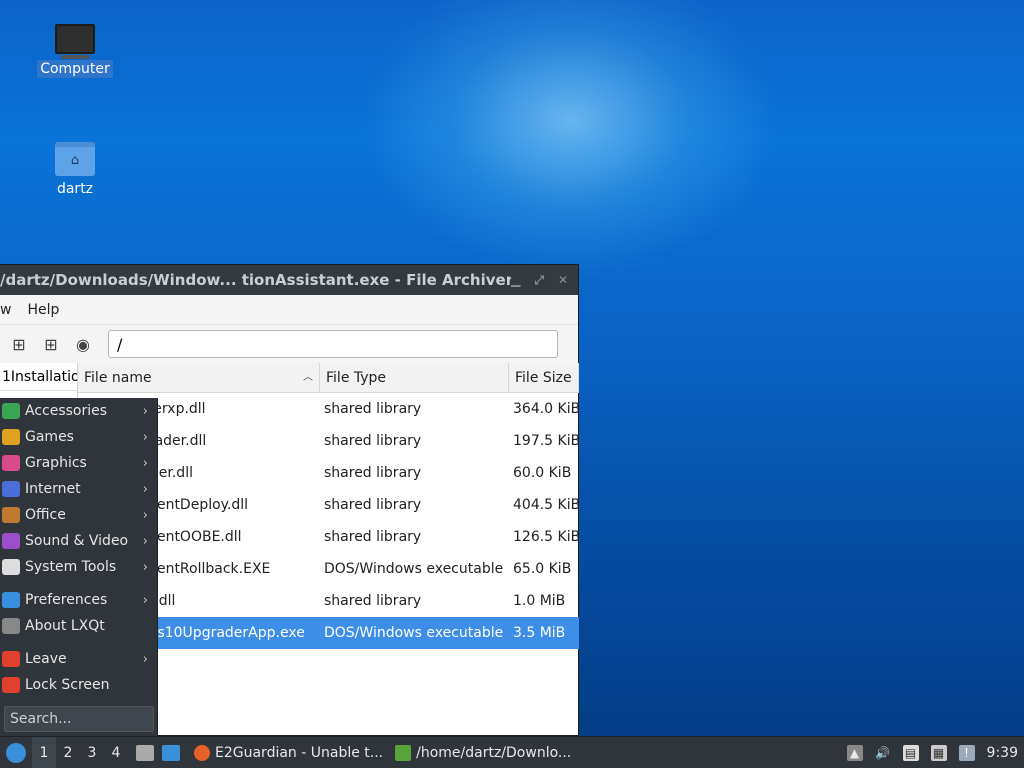 The height and width of the screenshot is (768, 1024). I want to click on menubar: w Help, so click(289, 310).